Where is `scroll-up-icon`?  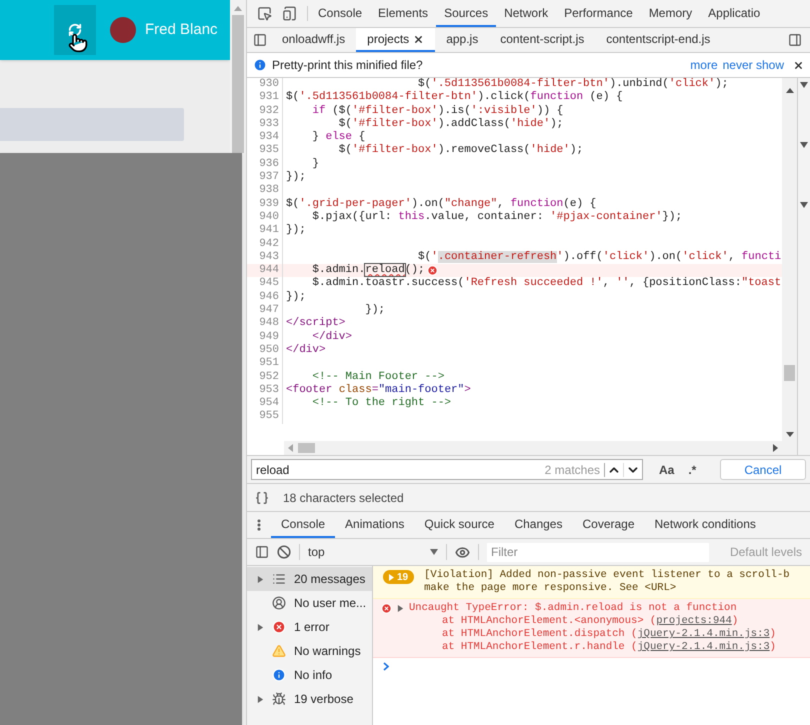 scroll-up-icon is located at coordinates (790, 90).